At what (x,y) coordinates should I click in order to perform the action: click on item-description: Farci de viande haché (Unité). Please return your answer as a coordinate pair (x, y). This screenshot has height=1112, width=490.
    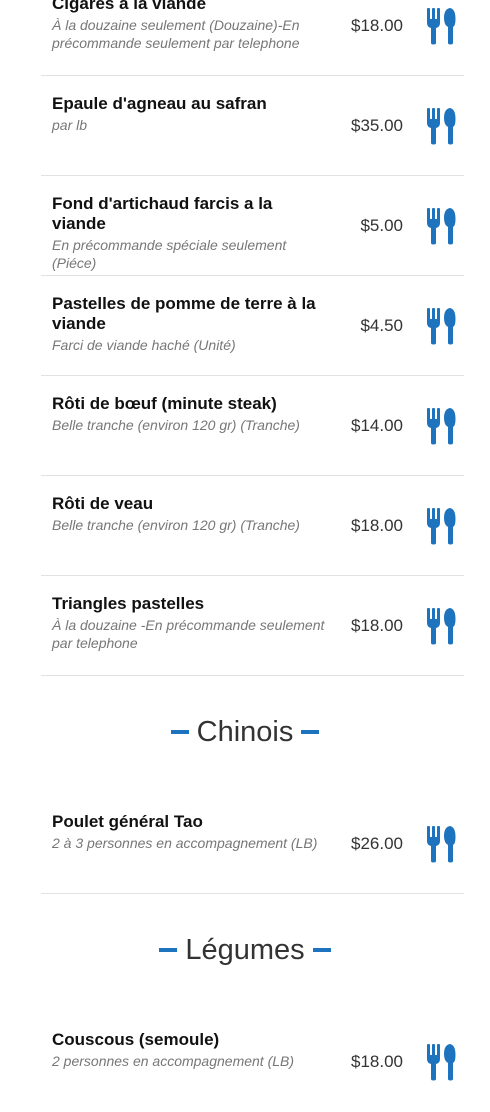
    Looking at the image, I should click on (144, 345).